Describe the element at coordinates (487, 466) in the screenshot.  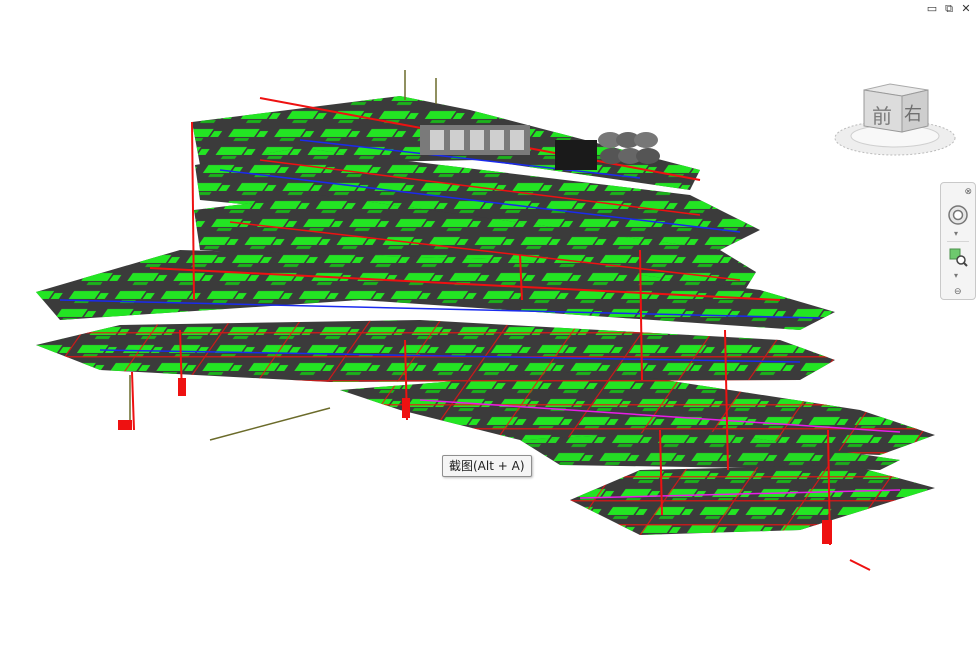
I see `screenshot-tooltip: 截图(Alt + A)` at that location.